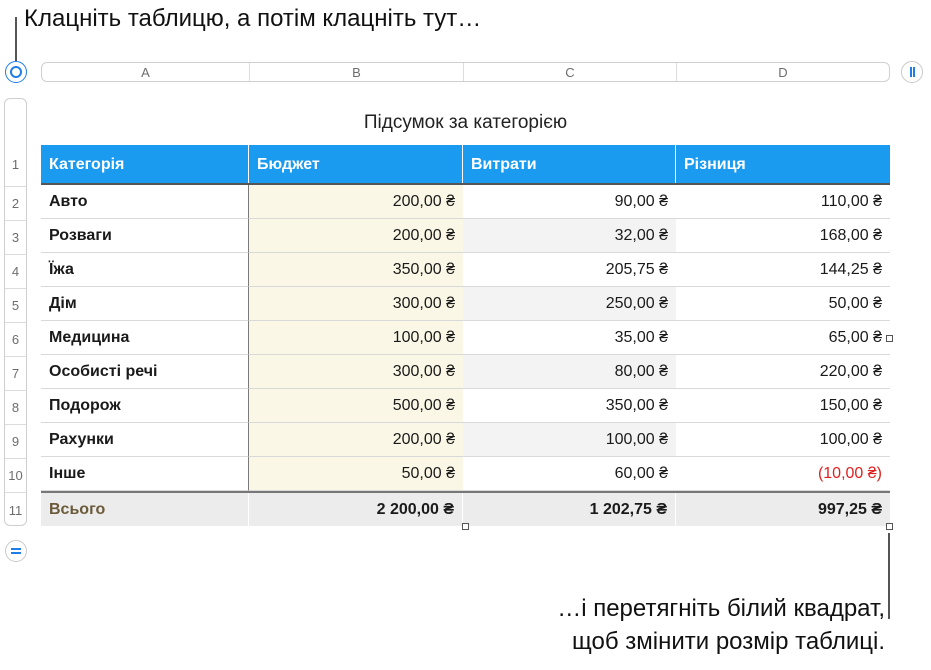  What do you see at coordinates (889, 576) in the screenshot?
I see `callout-bottom-leader` at bounding box center [889, 576].